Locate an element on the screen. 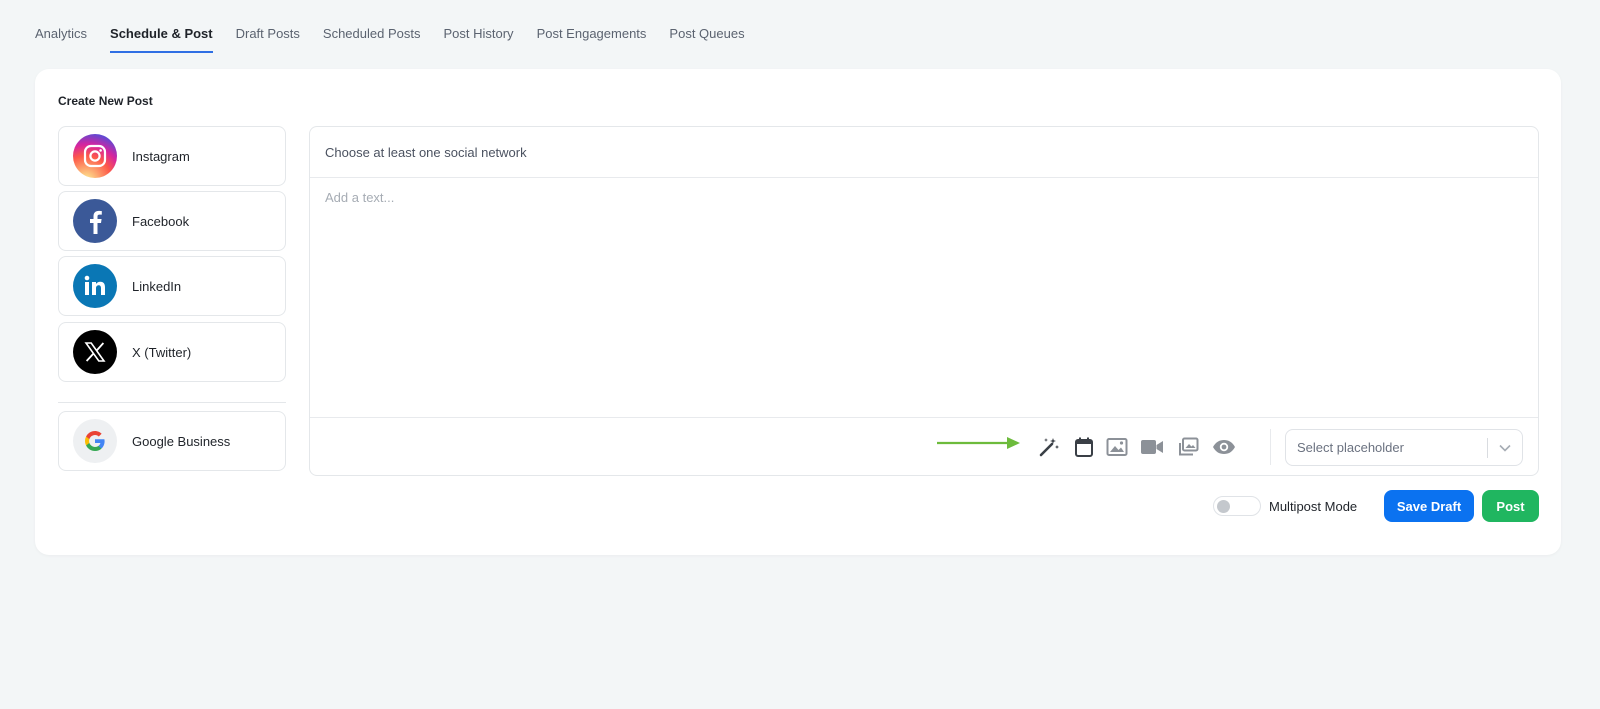  card-title: Create New Post is located at coordinates (105, 101).